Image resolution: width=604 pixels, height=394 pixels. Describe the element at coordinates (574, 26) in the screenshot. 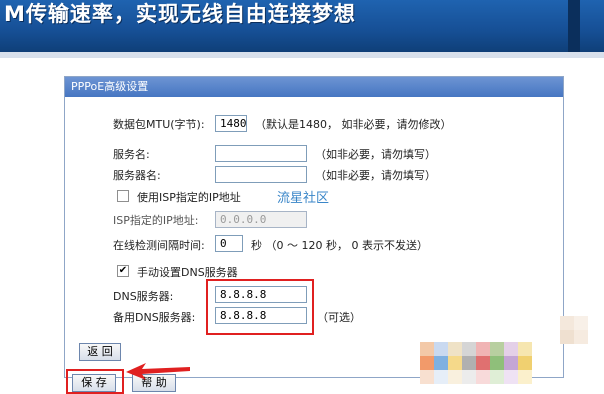

I see `banner-scroll-edge` at that location.